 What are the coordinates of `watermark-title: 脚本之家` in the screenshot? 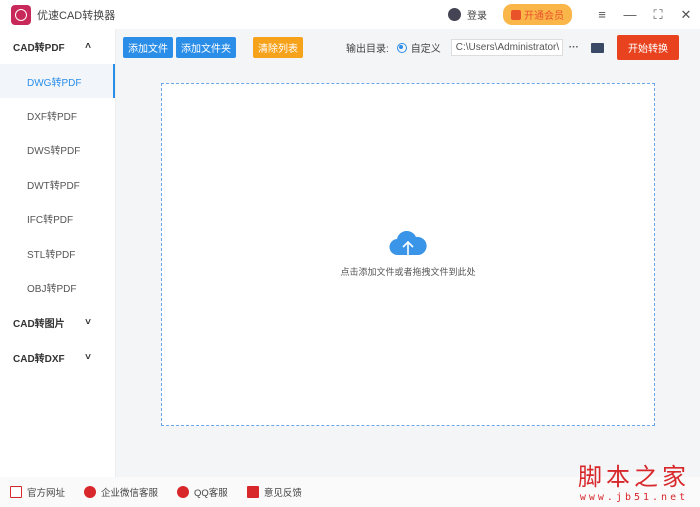 It's located at (634, 477).